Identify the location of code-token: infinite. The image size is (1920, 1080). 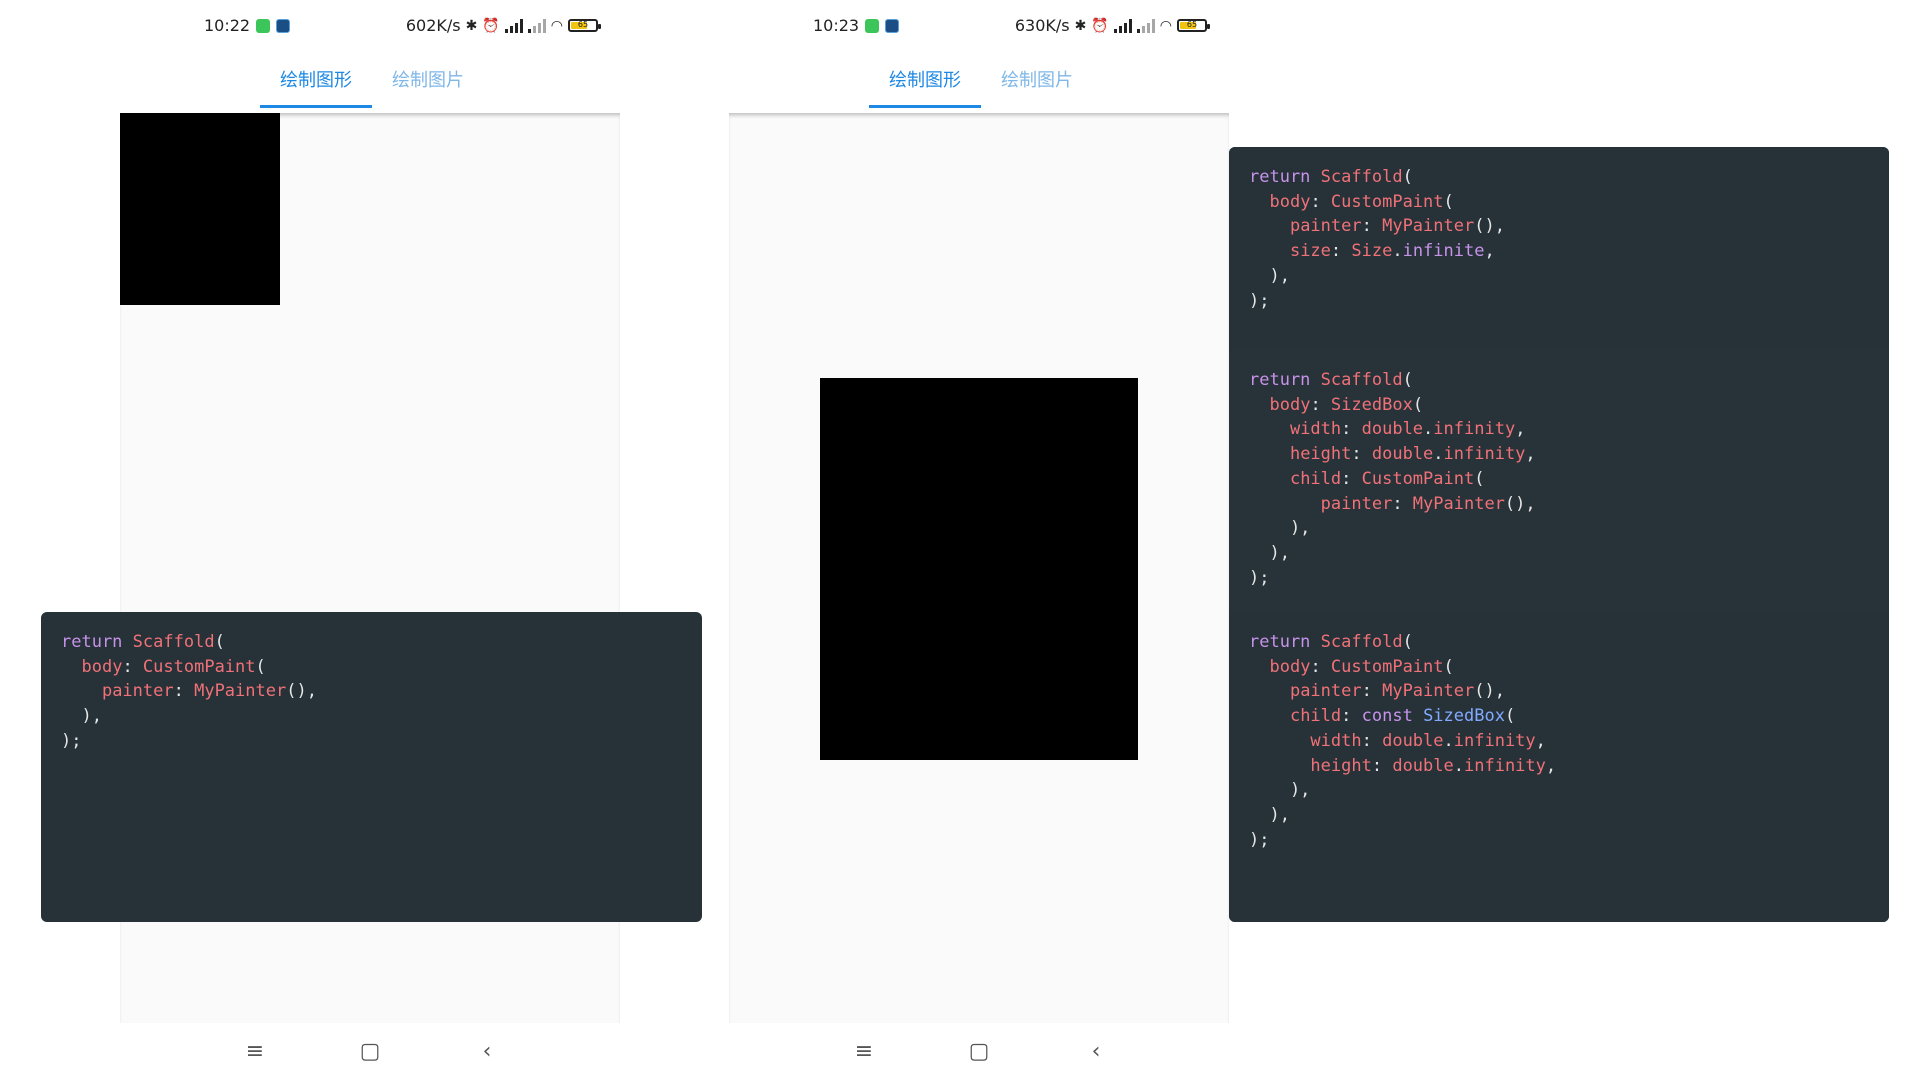
(1443, 251).